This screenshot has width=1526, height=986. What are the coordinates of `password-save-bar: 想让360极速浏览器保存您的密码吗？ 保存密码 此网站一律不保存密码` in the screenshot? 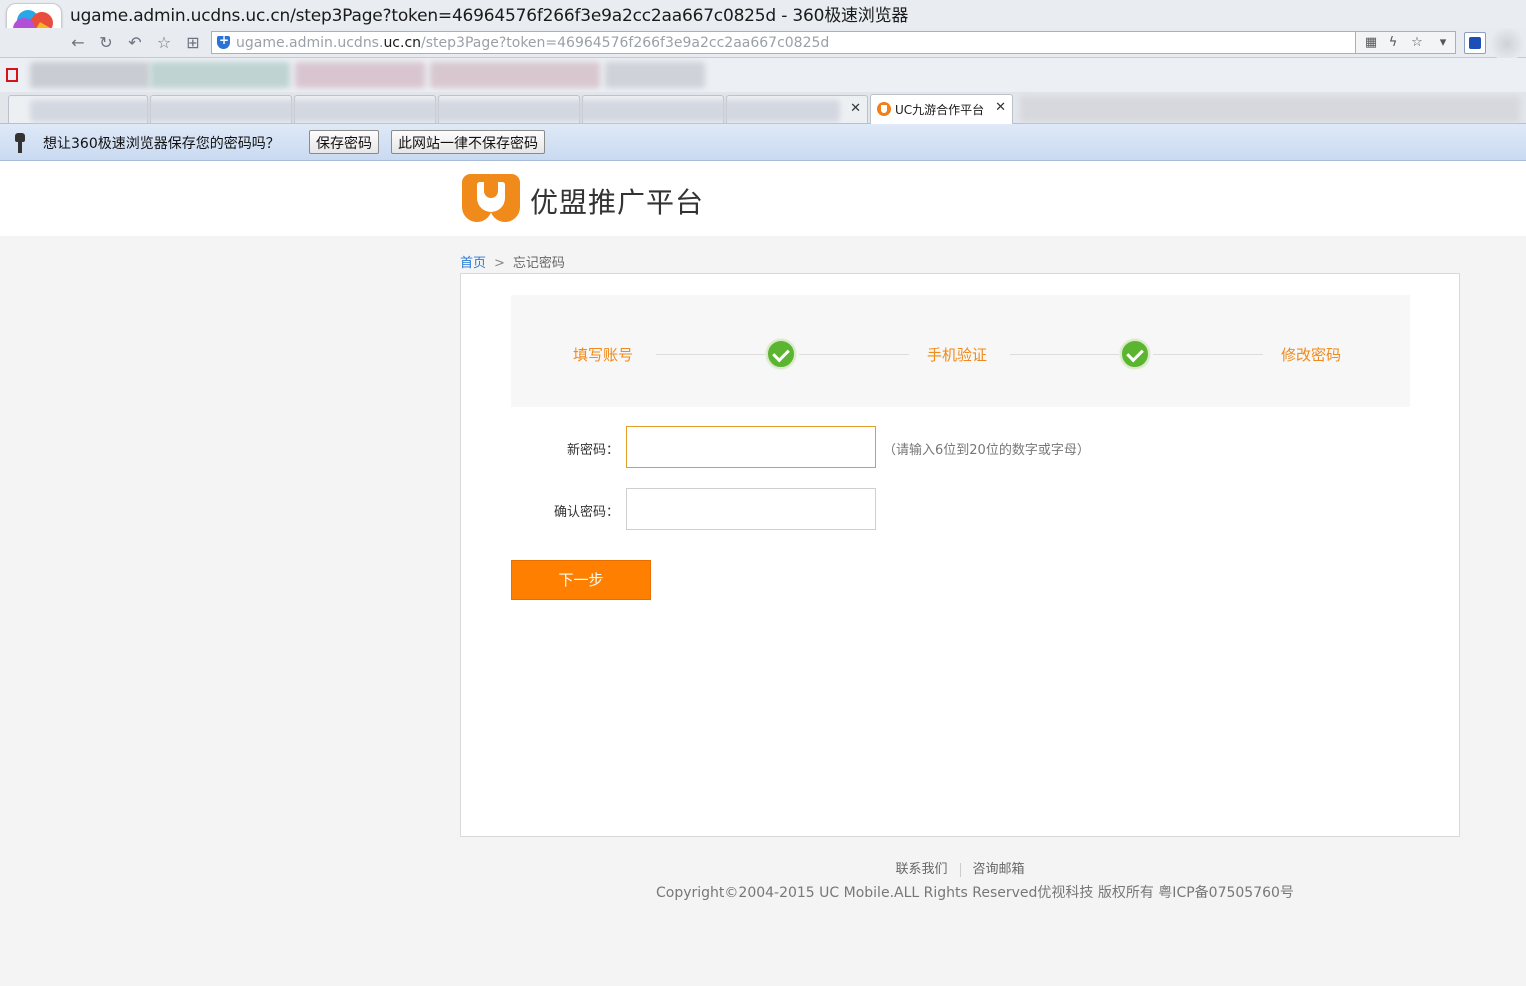 It's located at (763, 142).